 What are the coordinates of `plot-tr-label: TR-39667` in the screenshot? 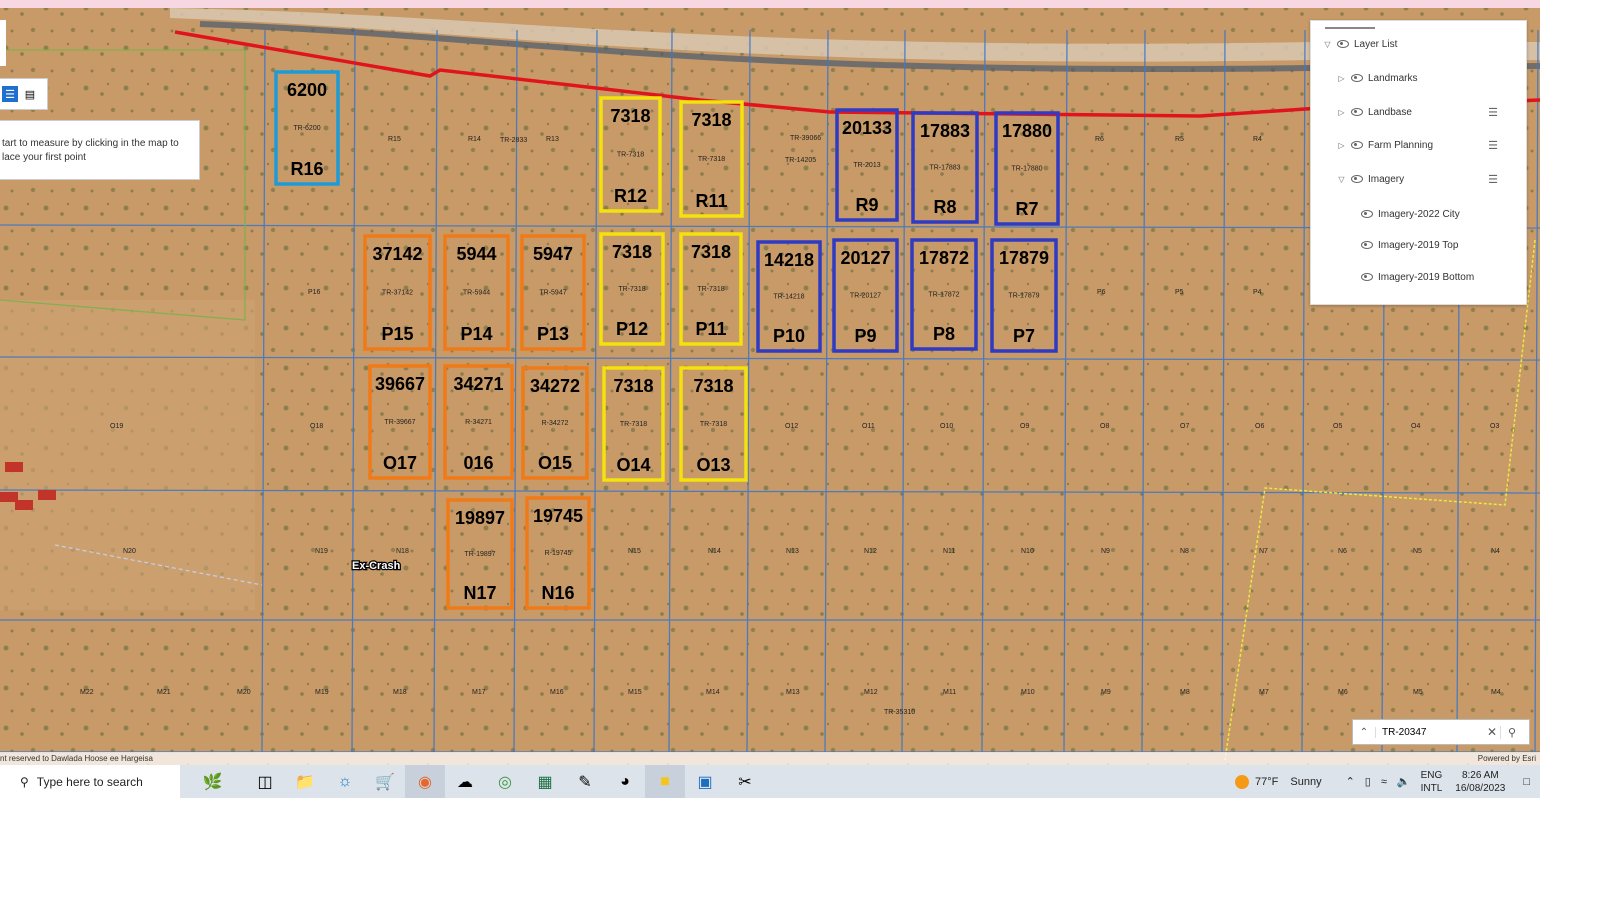 It's located at (399, 422).